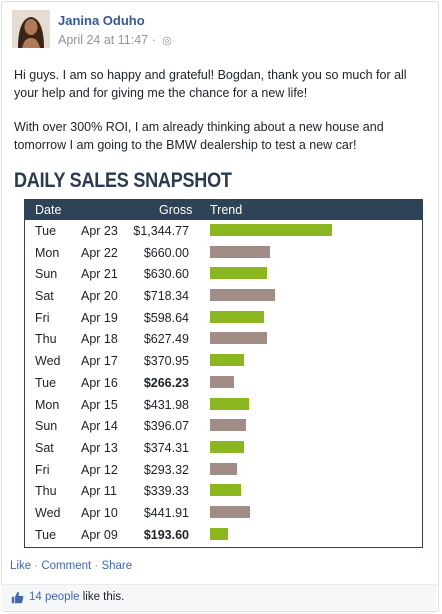  I want to click on row-date: Apr 12, so click(99, 469).